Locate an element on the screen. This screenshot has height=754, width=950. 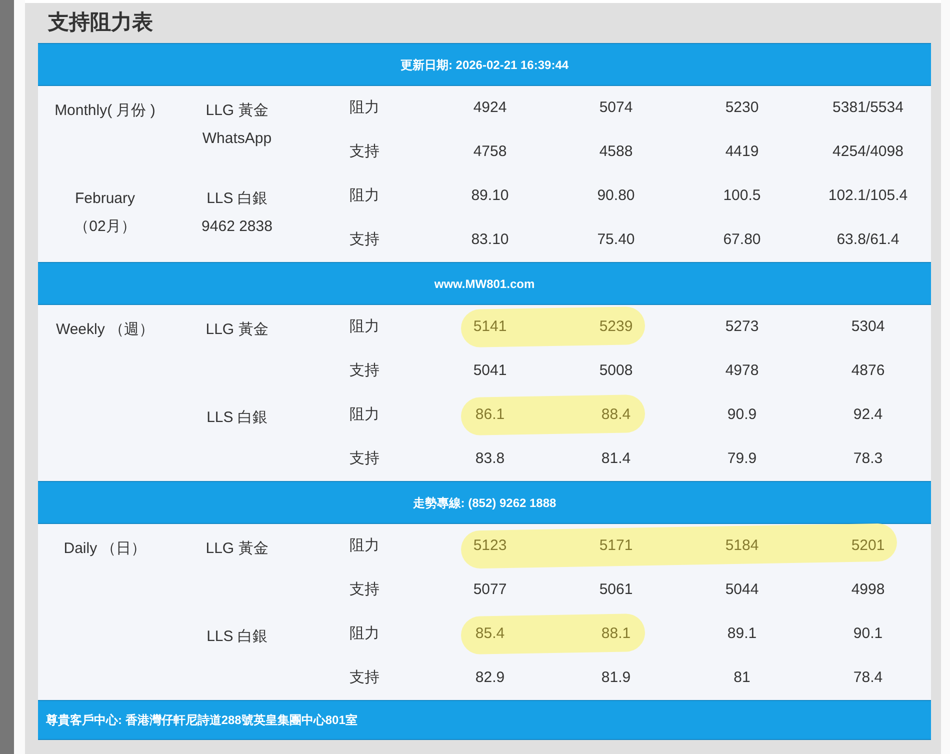
value-cell-text: 4419 is located at coordinates (742, 152).